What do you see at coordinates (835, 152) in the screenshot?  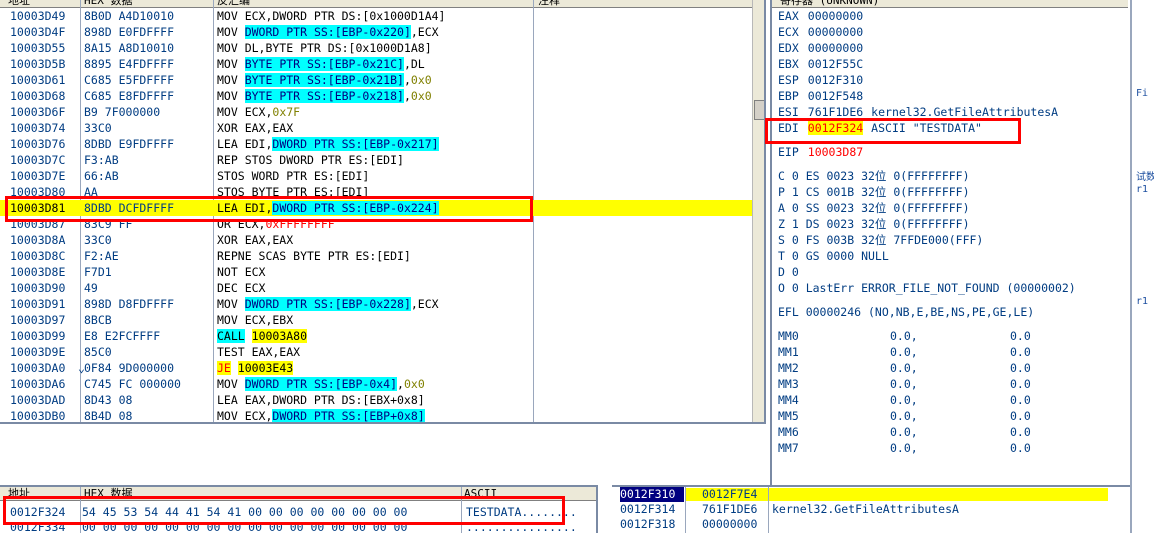 I see `register-value: 10003D87` at bounding box center [835, 152].